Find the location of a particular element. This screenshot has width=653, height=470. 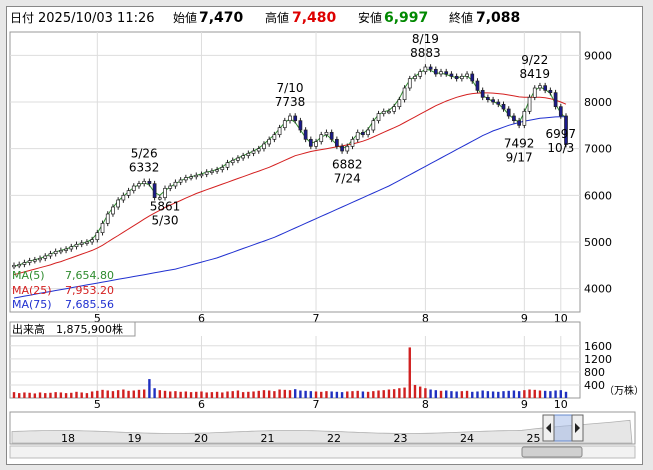

ma75-label: MA(75) is located at coordinates (32, 304).